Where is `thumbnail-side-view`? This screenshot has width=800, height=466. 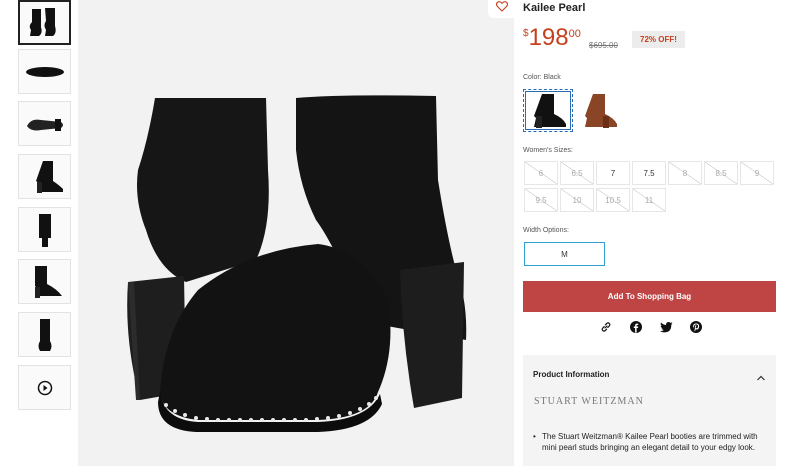 thumbnail-side-view is located at coordinates (44, 176).